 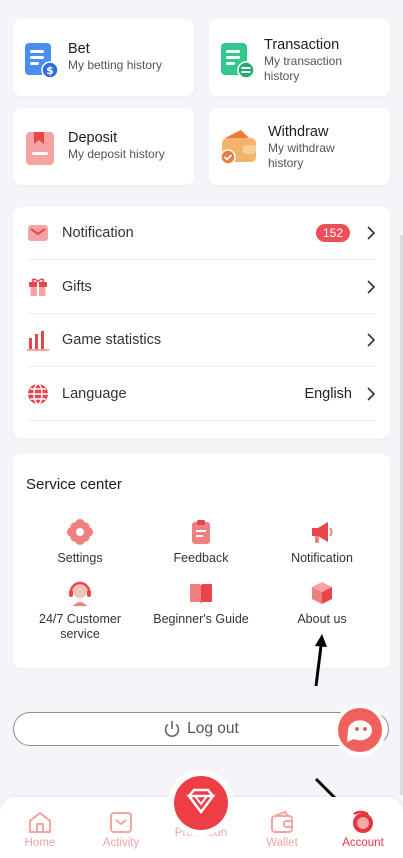 I want to click on tab-label: Activity, so click(x=121, y=843).